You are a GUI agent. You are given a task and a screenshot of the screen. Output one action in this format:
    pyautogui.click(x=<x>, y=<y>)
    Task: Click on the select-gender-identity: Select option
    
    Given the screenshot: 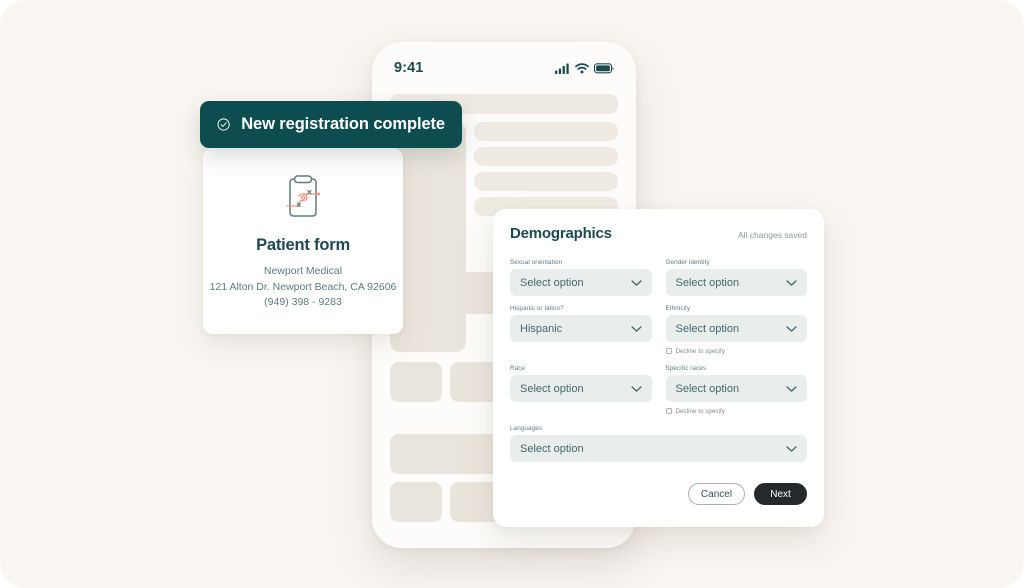 What is the action you would take?
    pyautogui.click(x=736, y=282)
    